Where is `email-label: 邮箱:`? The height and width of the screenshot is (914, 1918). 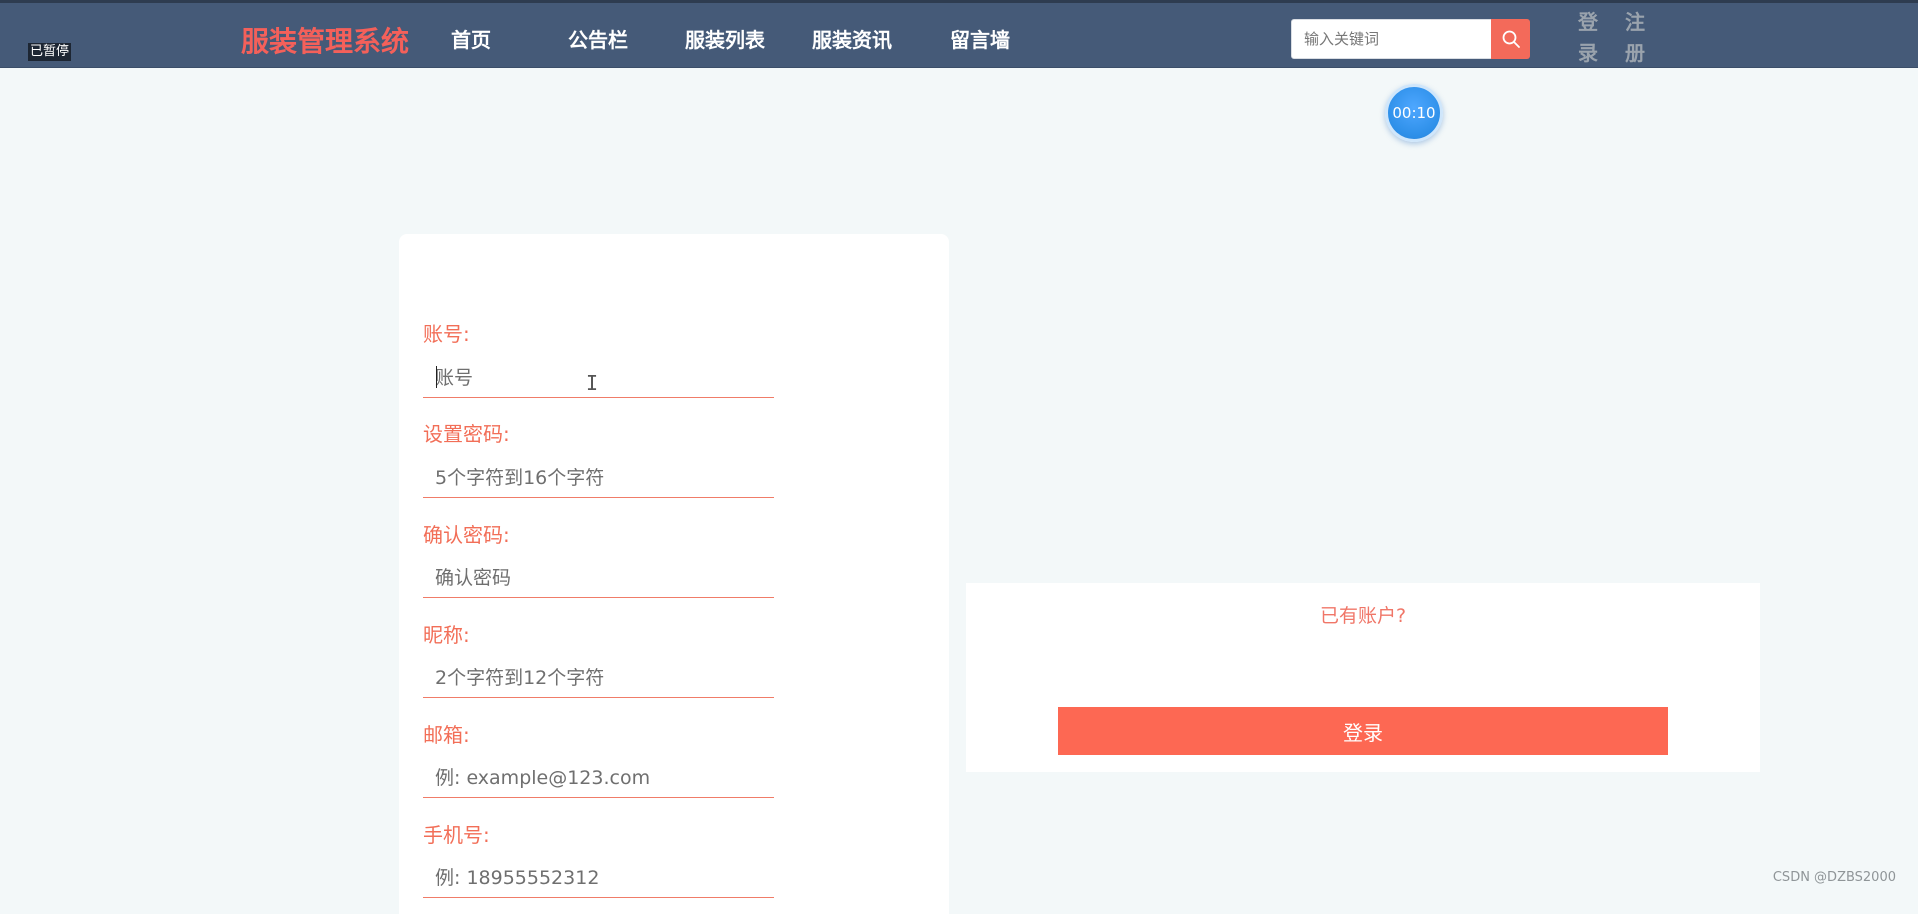
email-label: 邮箱: is located at coordinates (446, 733).